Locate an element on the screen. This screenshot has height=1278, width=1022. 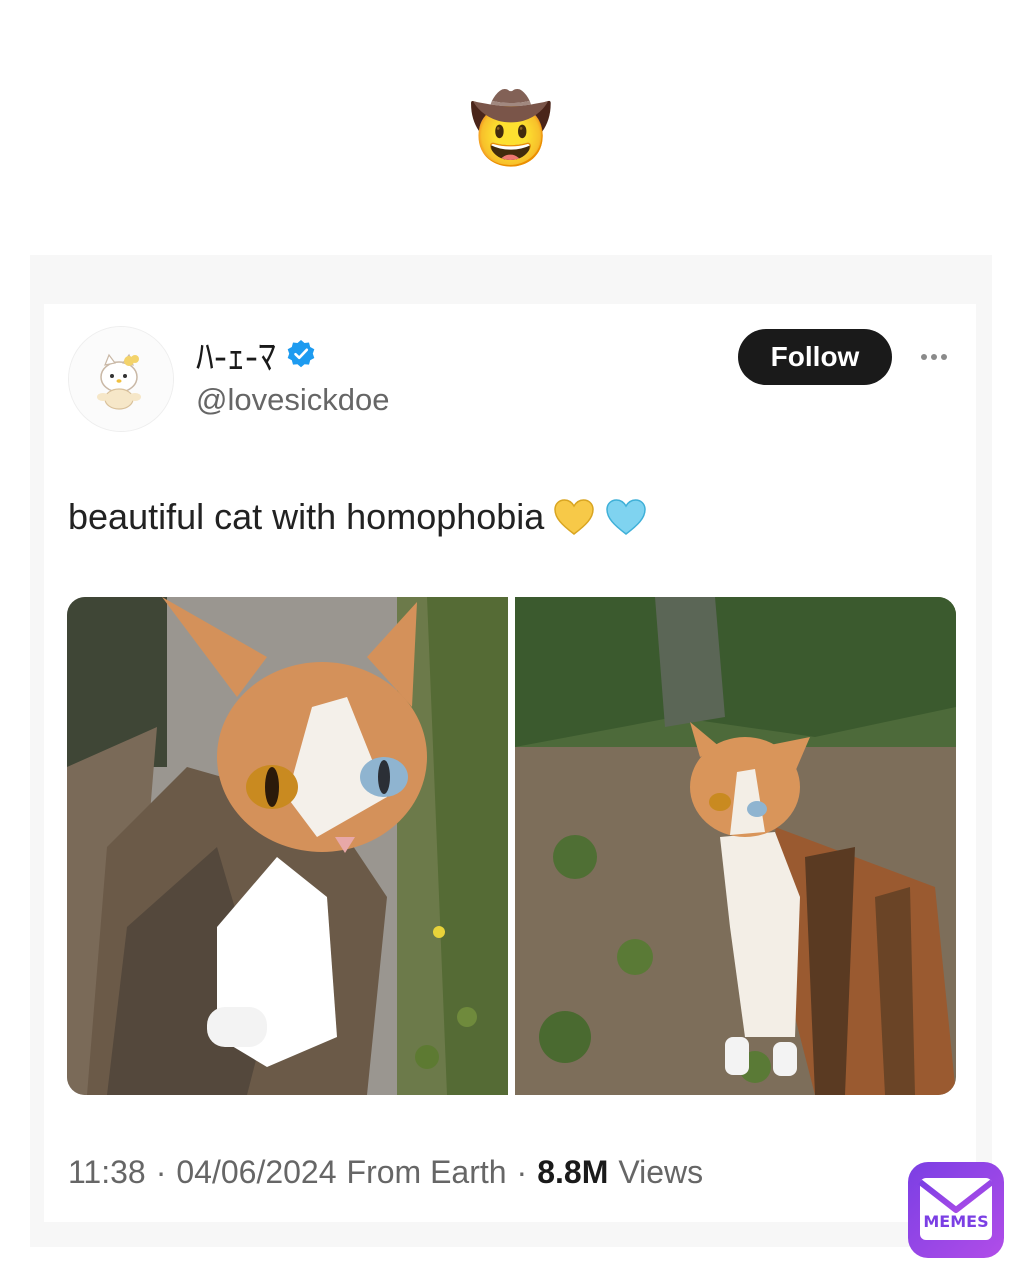
avatar is located at coordinates (121, 379).